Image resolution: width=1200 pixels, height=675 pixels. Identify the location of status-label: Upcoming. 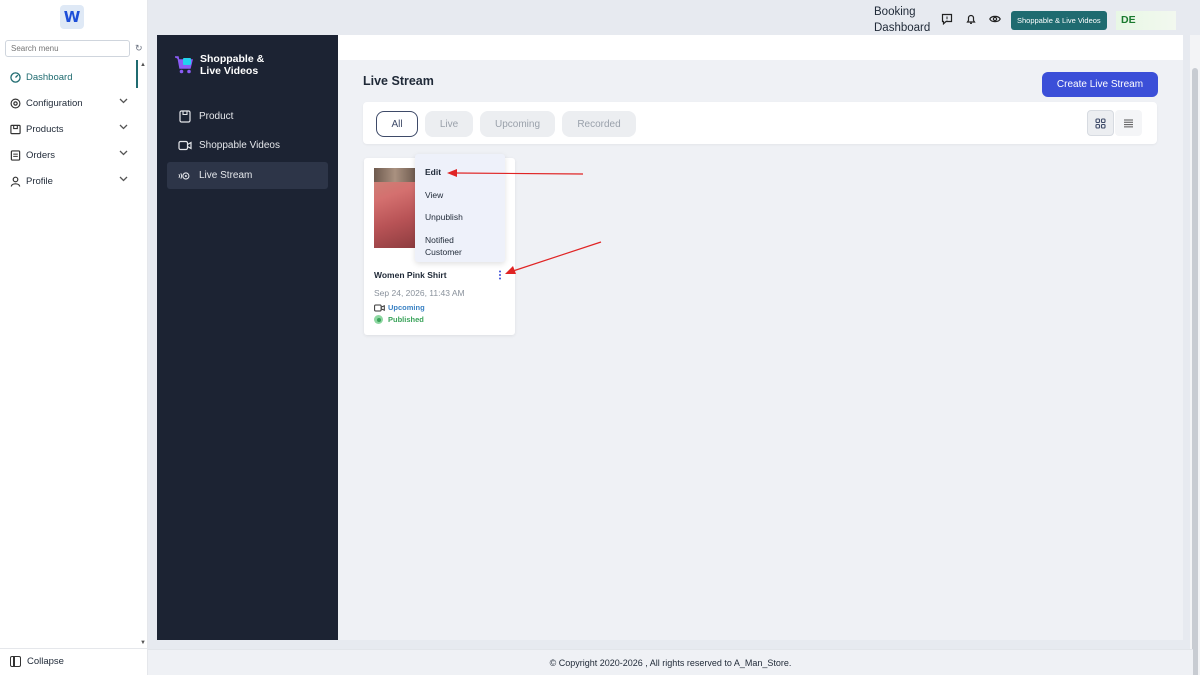
(406, 307).